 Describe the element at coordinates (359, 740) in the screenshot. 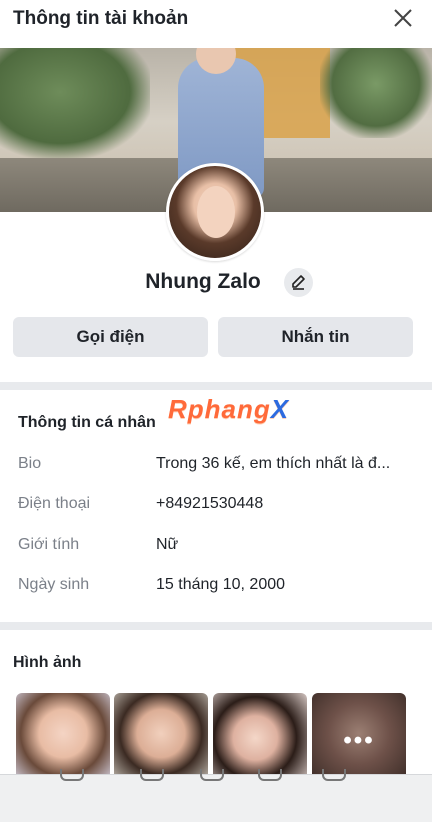

I see `more-icon: •••` at that location.